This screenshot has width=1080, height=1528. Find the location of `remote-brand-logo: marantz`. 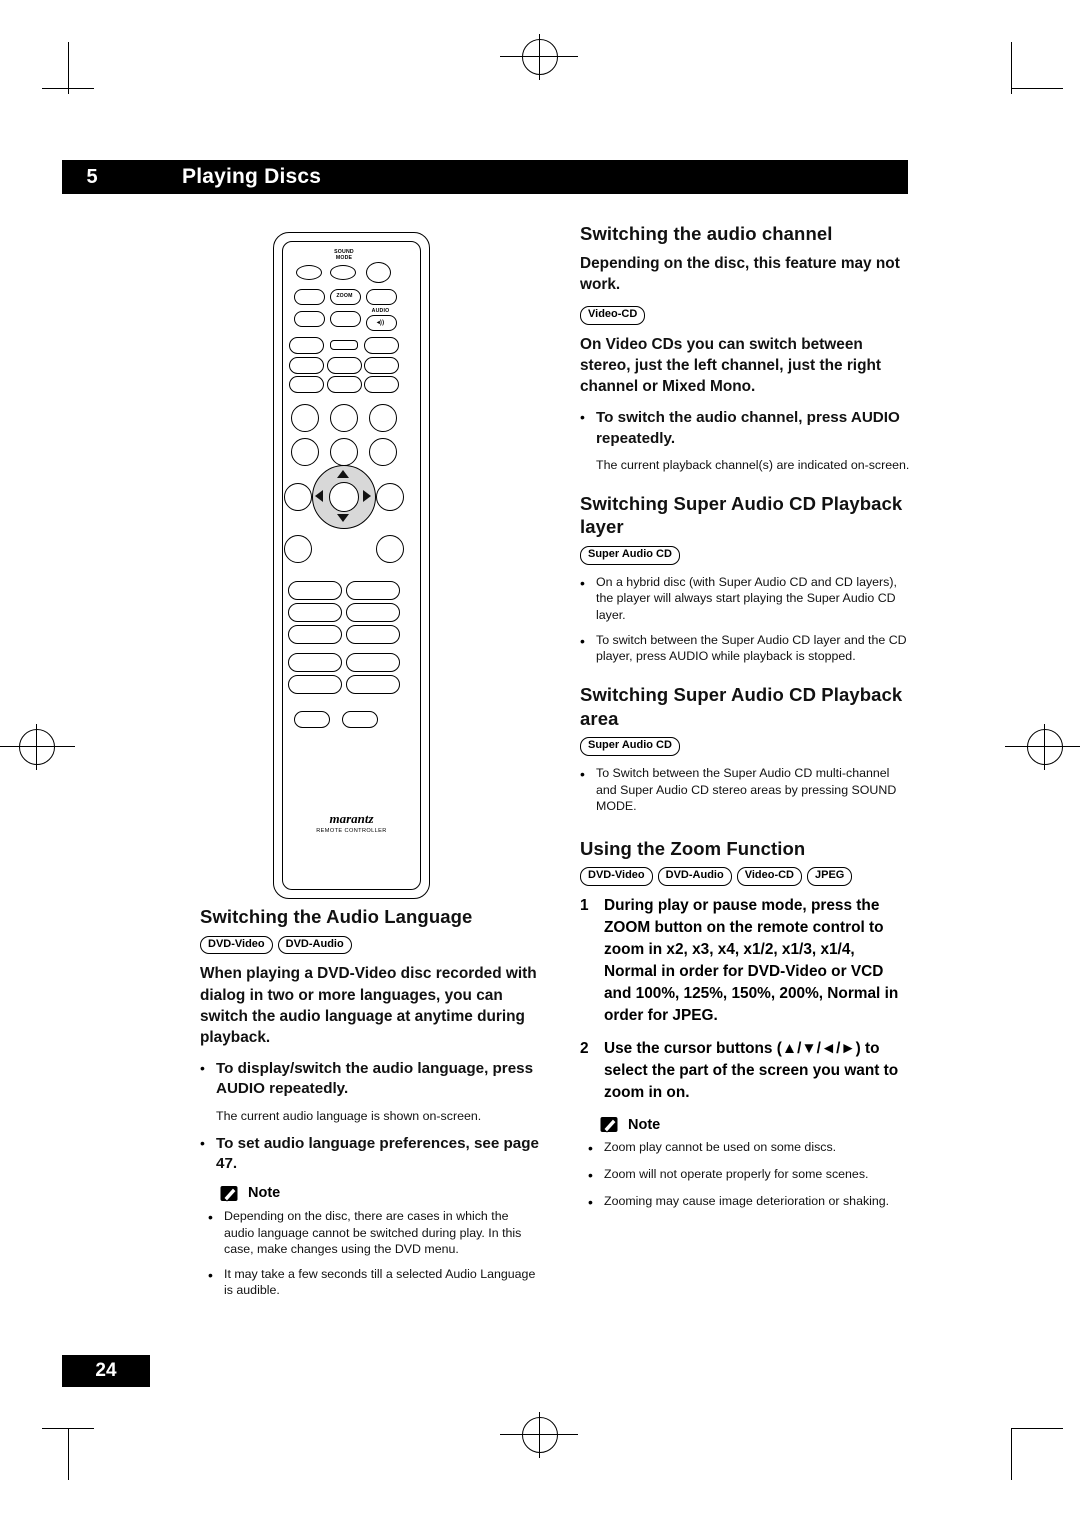

remote-brand-logo: marantz is located at coordinates (351, 818).